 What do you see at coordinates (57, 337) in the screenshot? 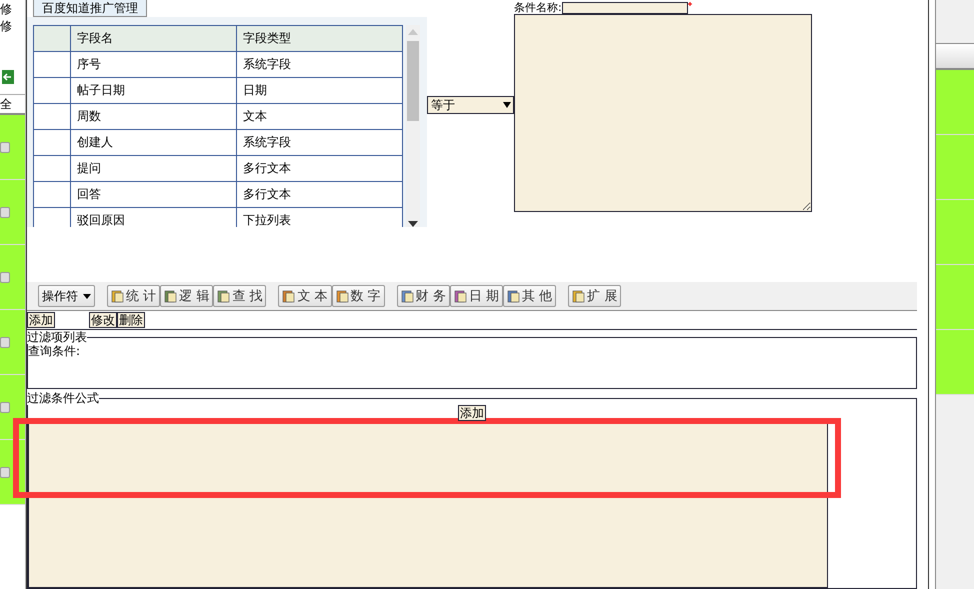
I see `panel-title: 过滤项列表` at bounding box center [57, 337].